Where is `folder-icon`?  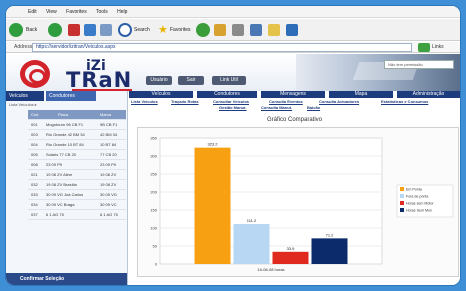
folder-icon is located at coordinates (274, 30).